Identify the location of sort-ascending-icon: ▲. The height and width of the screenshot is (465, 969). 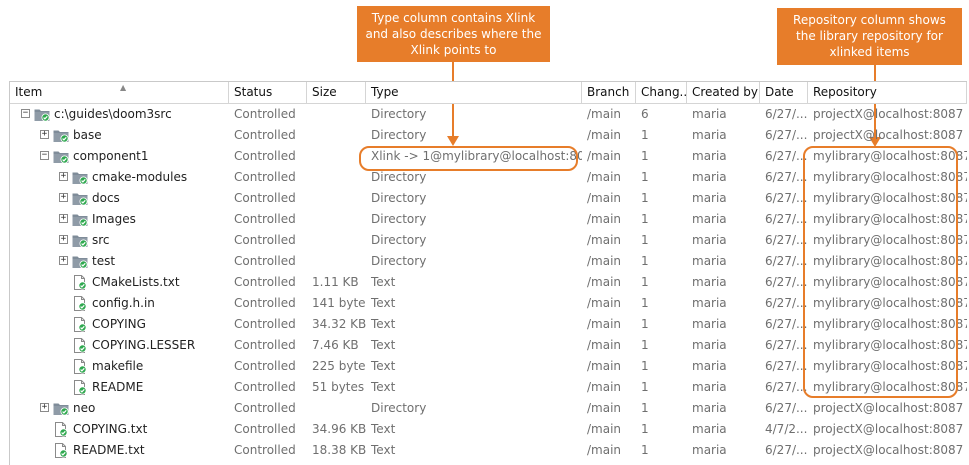
(123, 87).